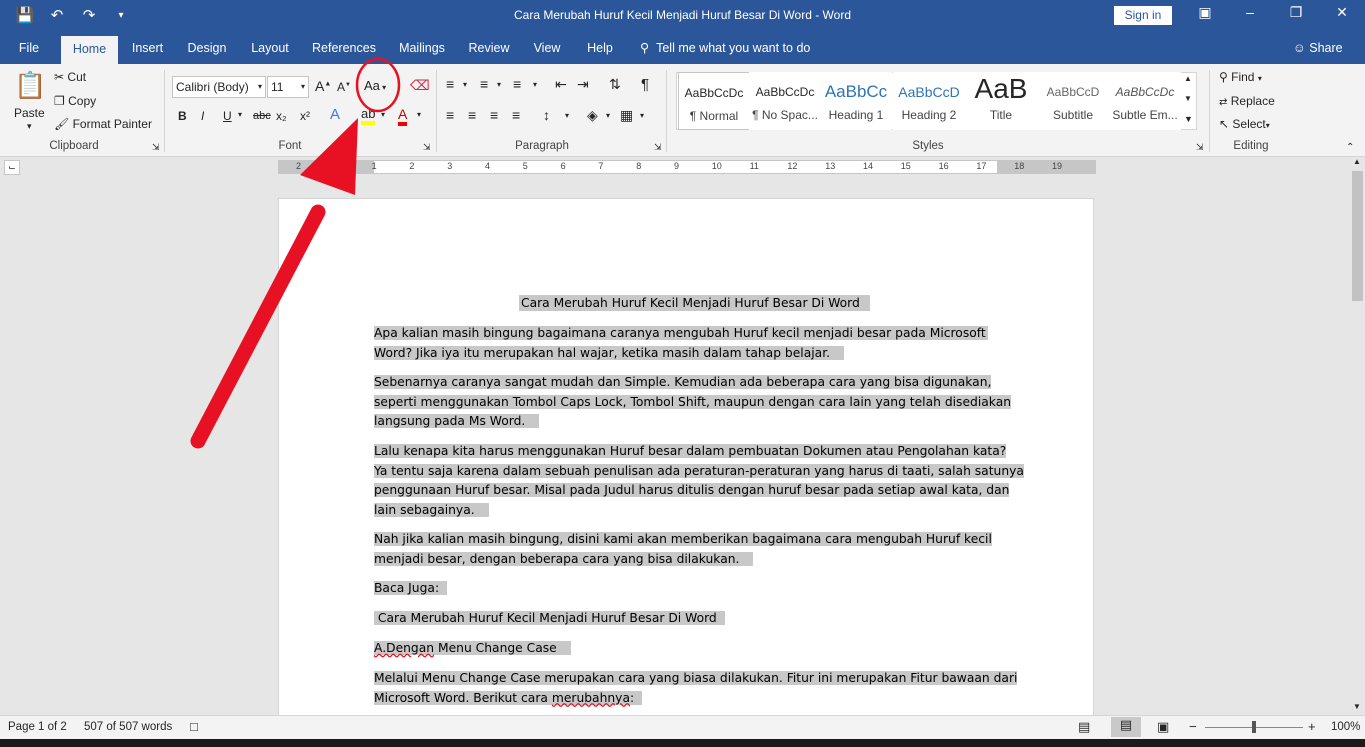 This screenshot has height=747, width=1365. I want to click on web-layout-icon: ▣, so click(1163, 727).